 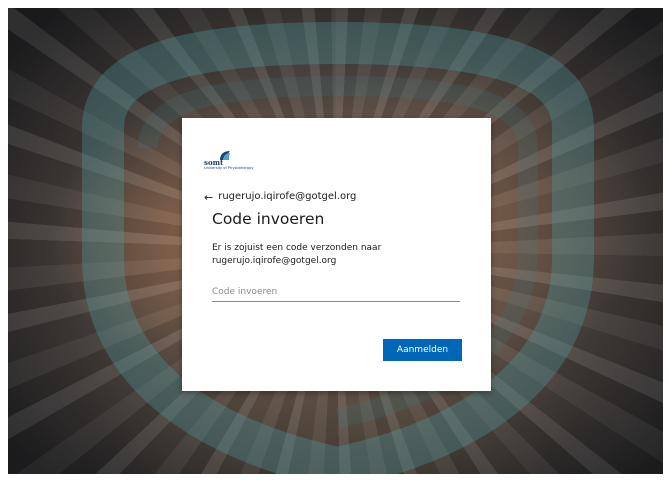 I want to click on back-to-account-link: ← rugerujo.iqirofe@gotgel.org, so click(x=280, y=197).